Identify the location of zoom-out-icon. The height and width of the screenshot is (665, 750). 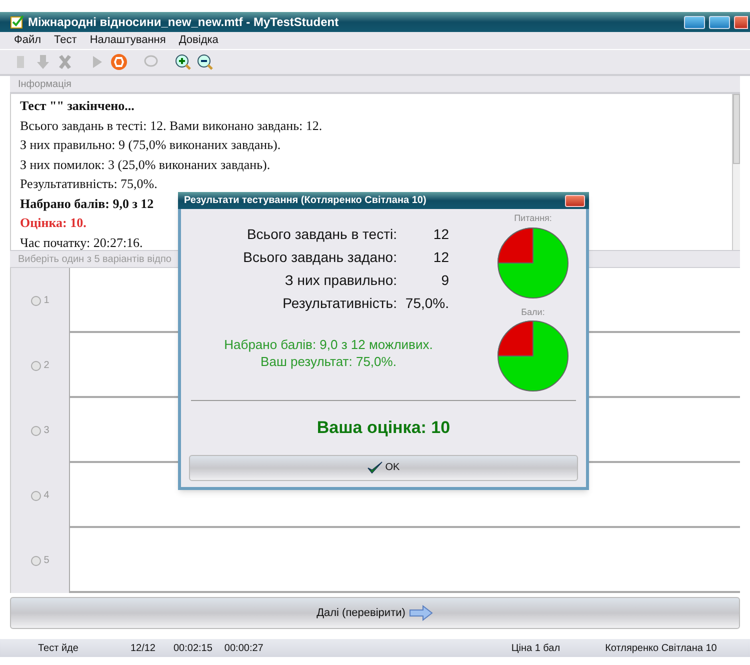
(205, 62).